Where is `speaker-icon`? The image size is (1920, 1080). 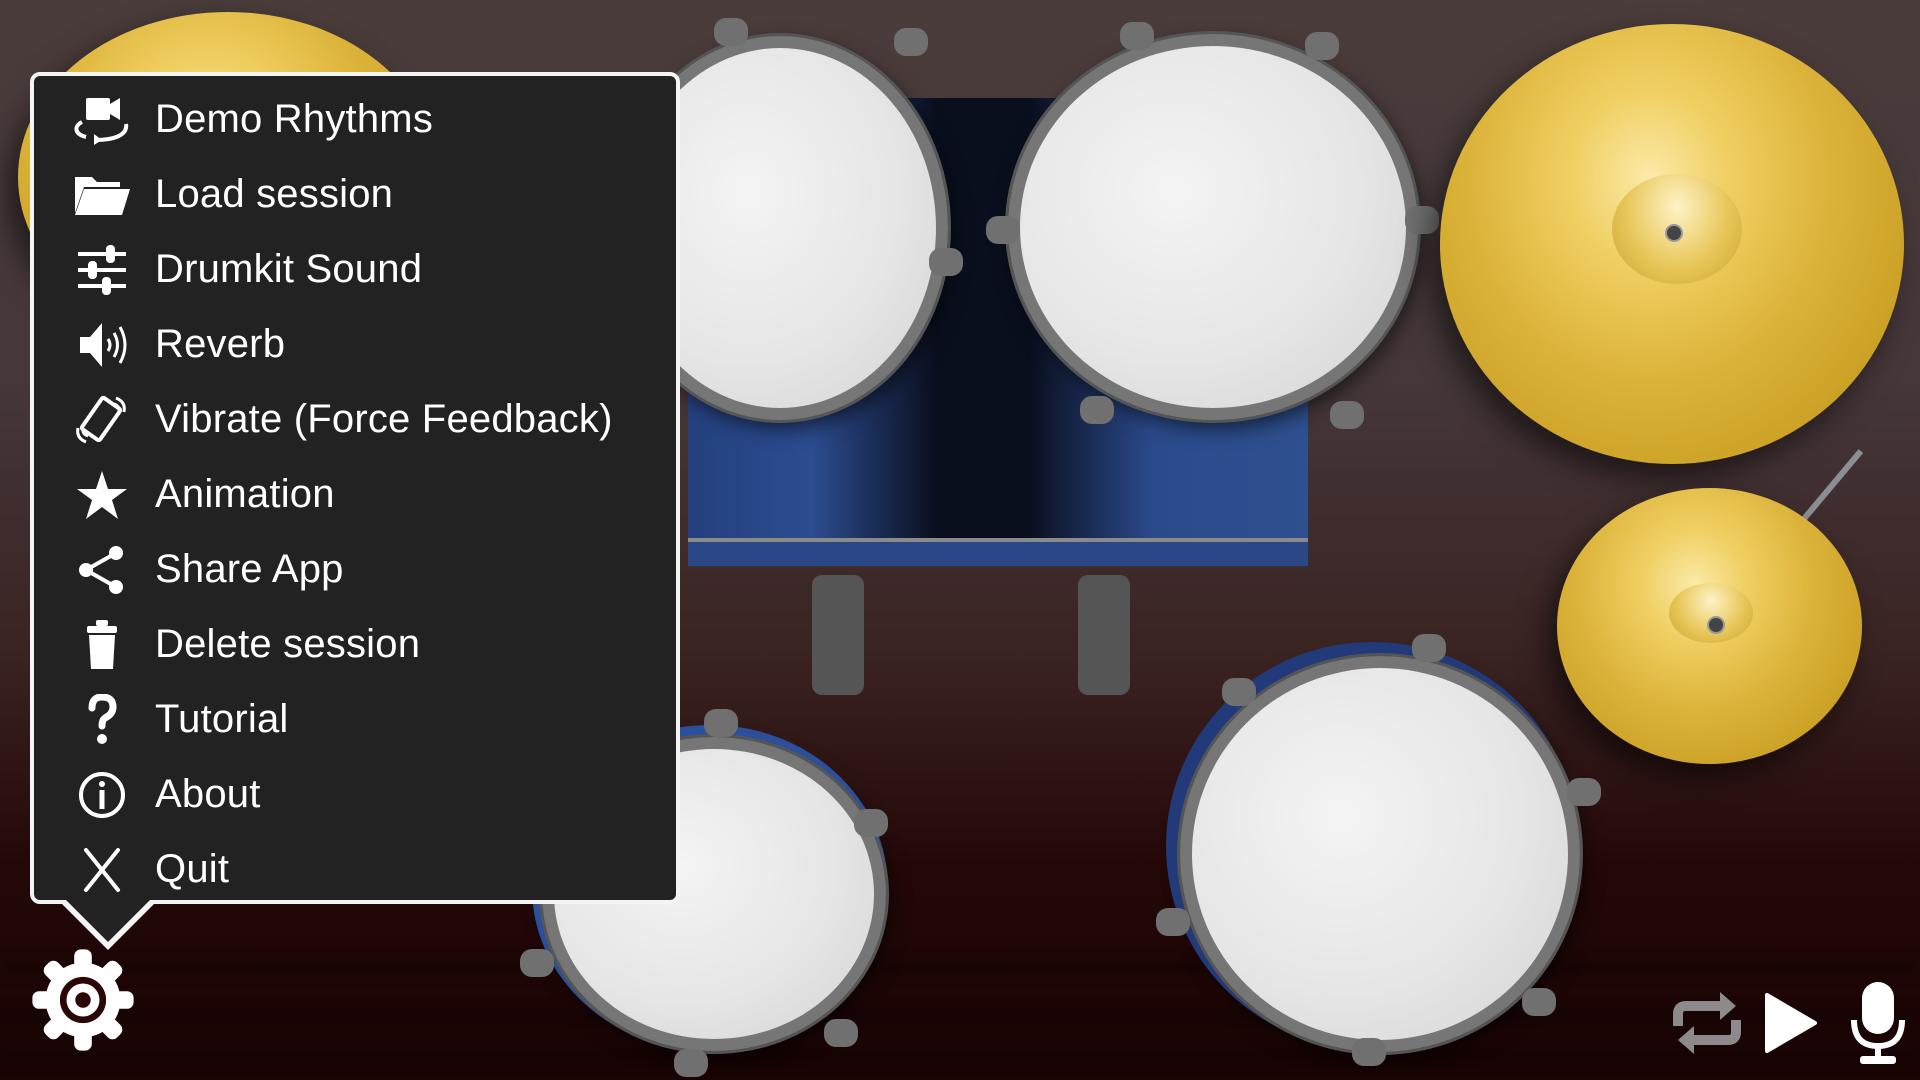 speaker-icon is located at coordinates (102, 345).